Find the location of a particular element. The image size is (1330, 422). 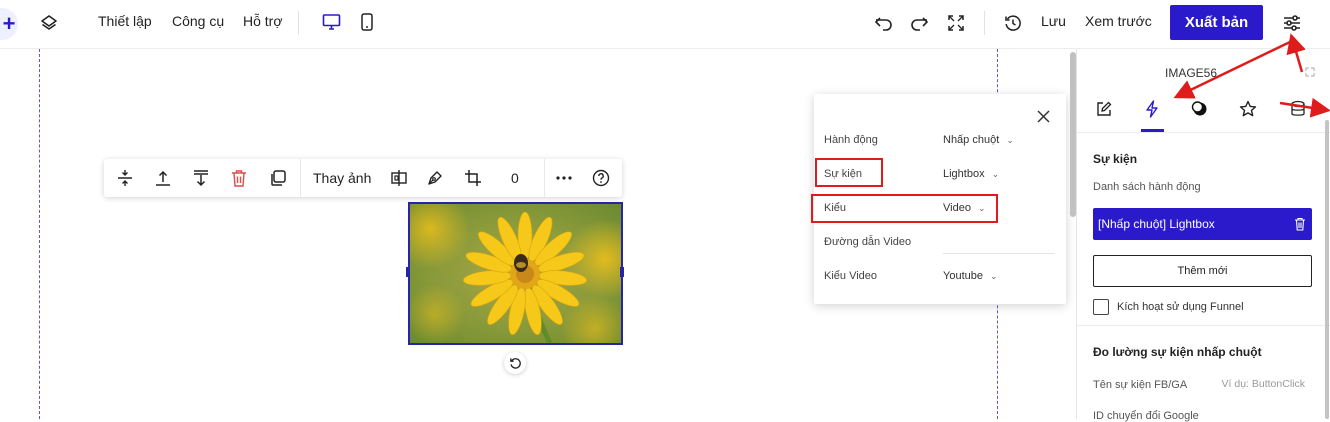

desktop-view-button is located at coordinates (331, 22).